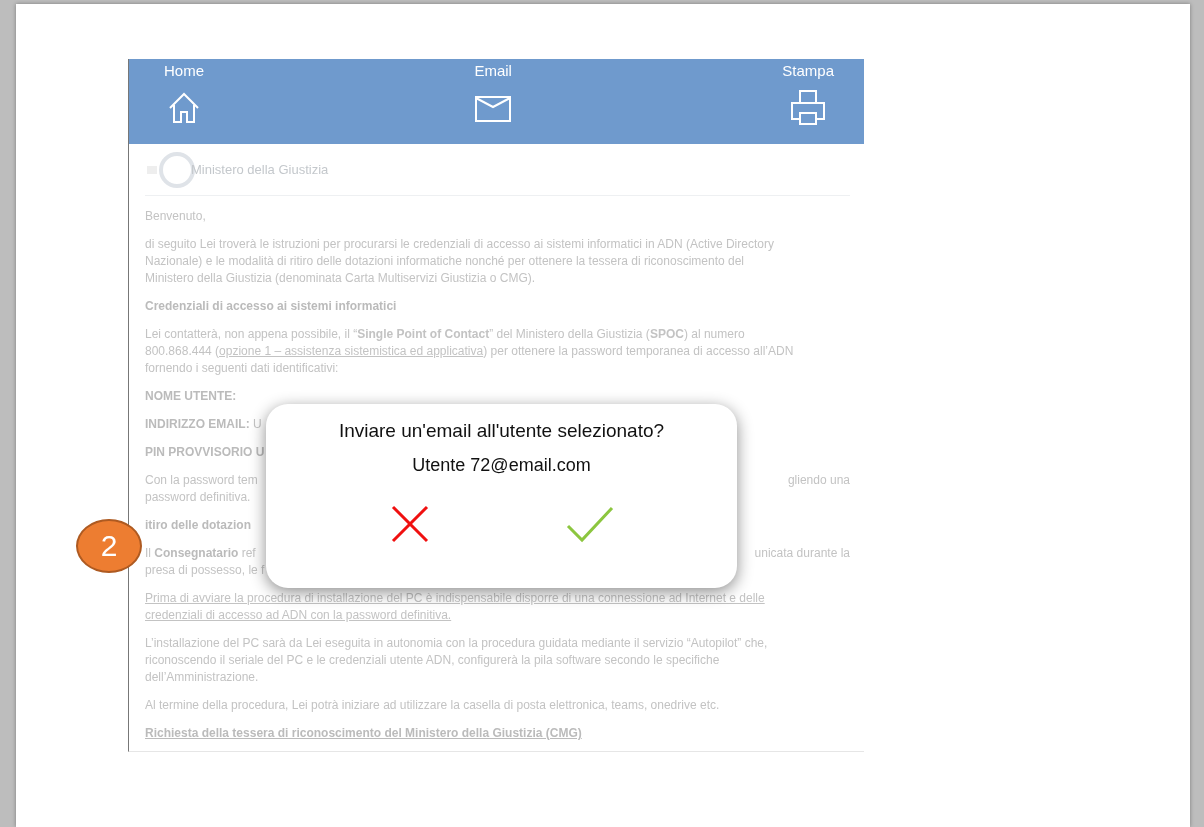 The width and height of the screenshot is (1204, 827). I want to click on confirm-button, so click(589, 524).